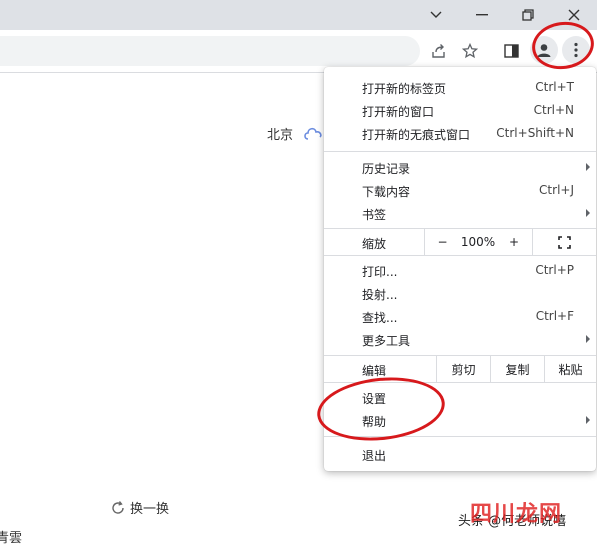 Image resolution: width=597 pixels, height=546 pixels. What do you see at coordinates (460, 339) in the screenshot?
I see `menu-item-more-tools: 更多工具` at bounding box center [460, 339].